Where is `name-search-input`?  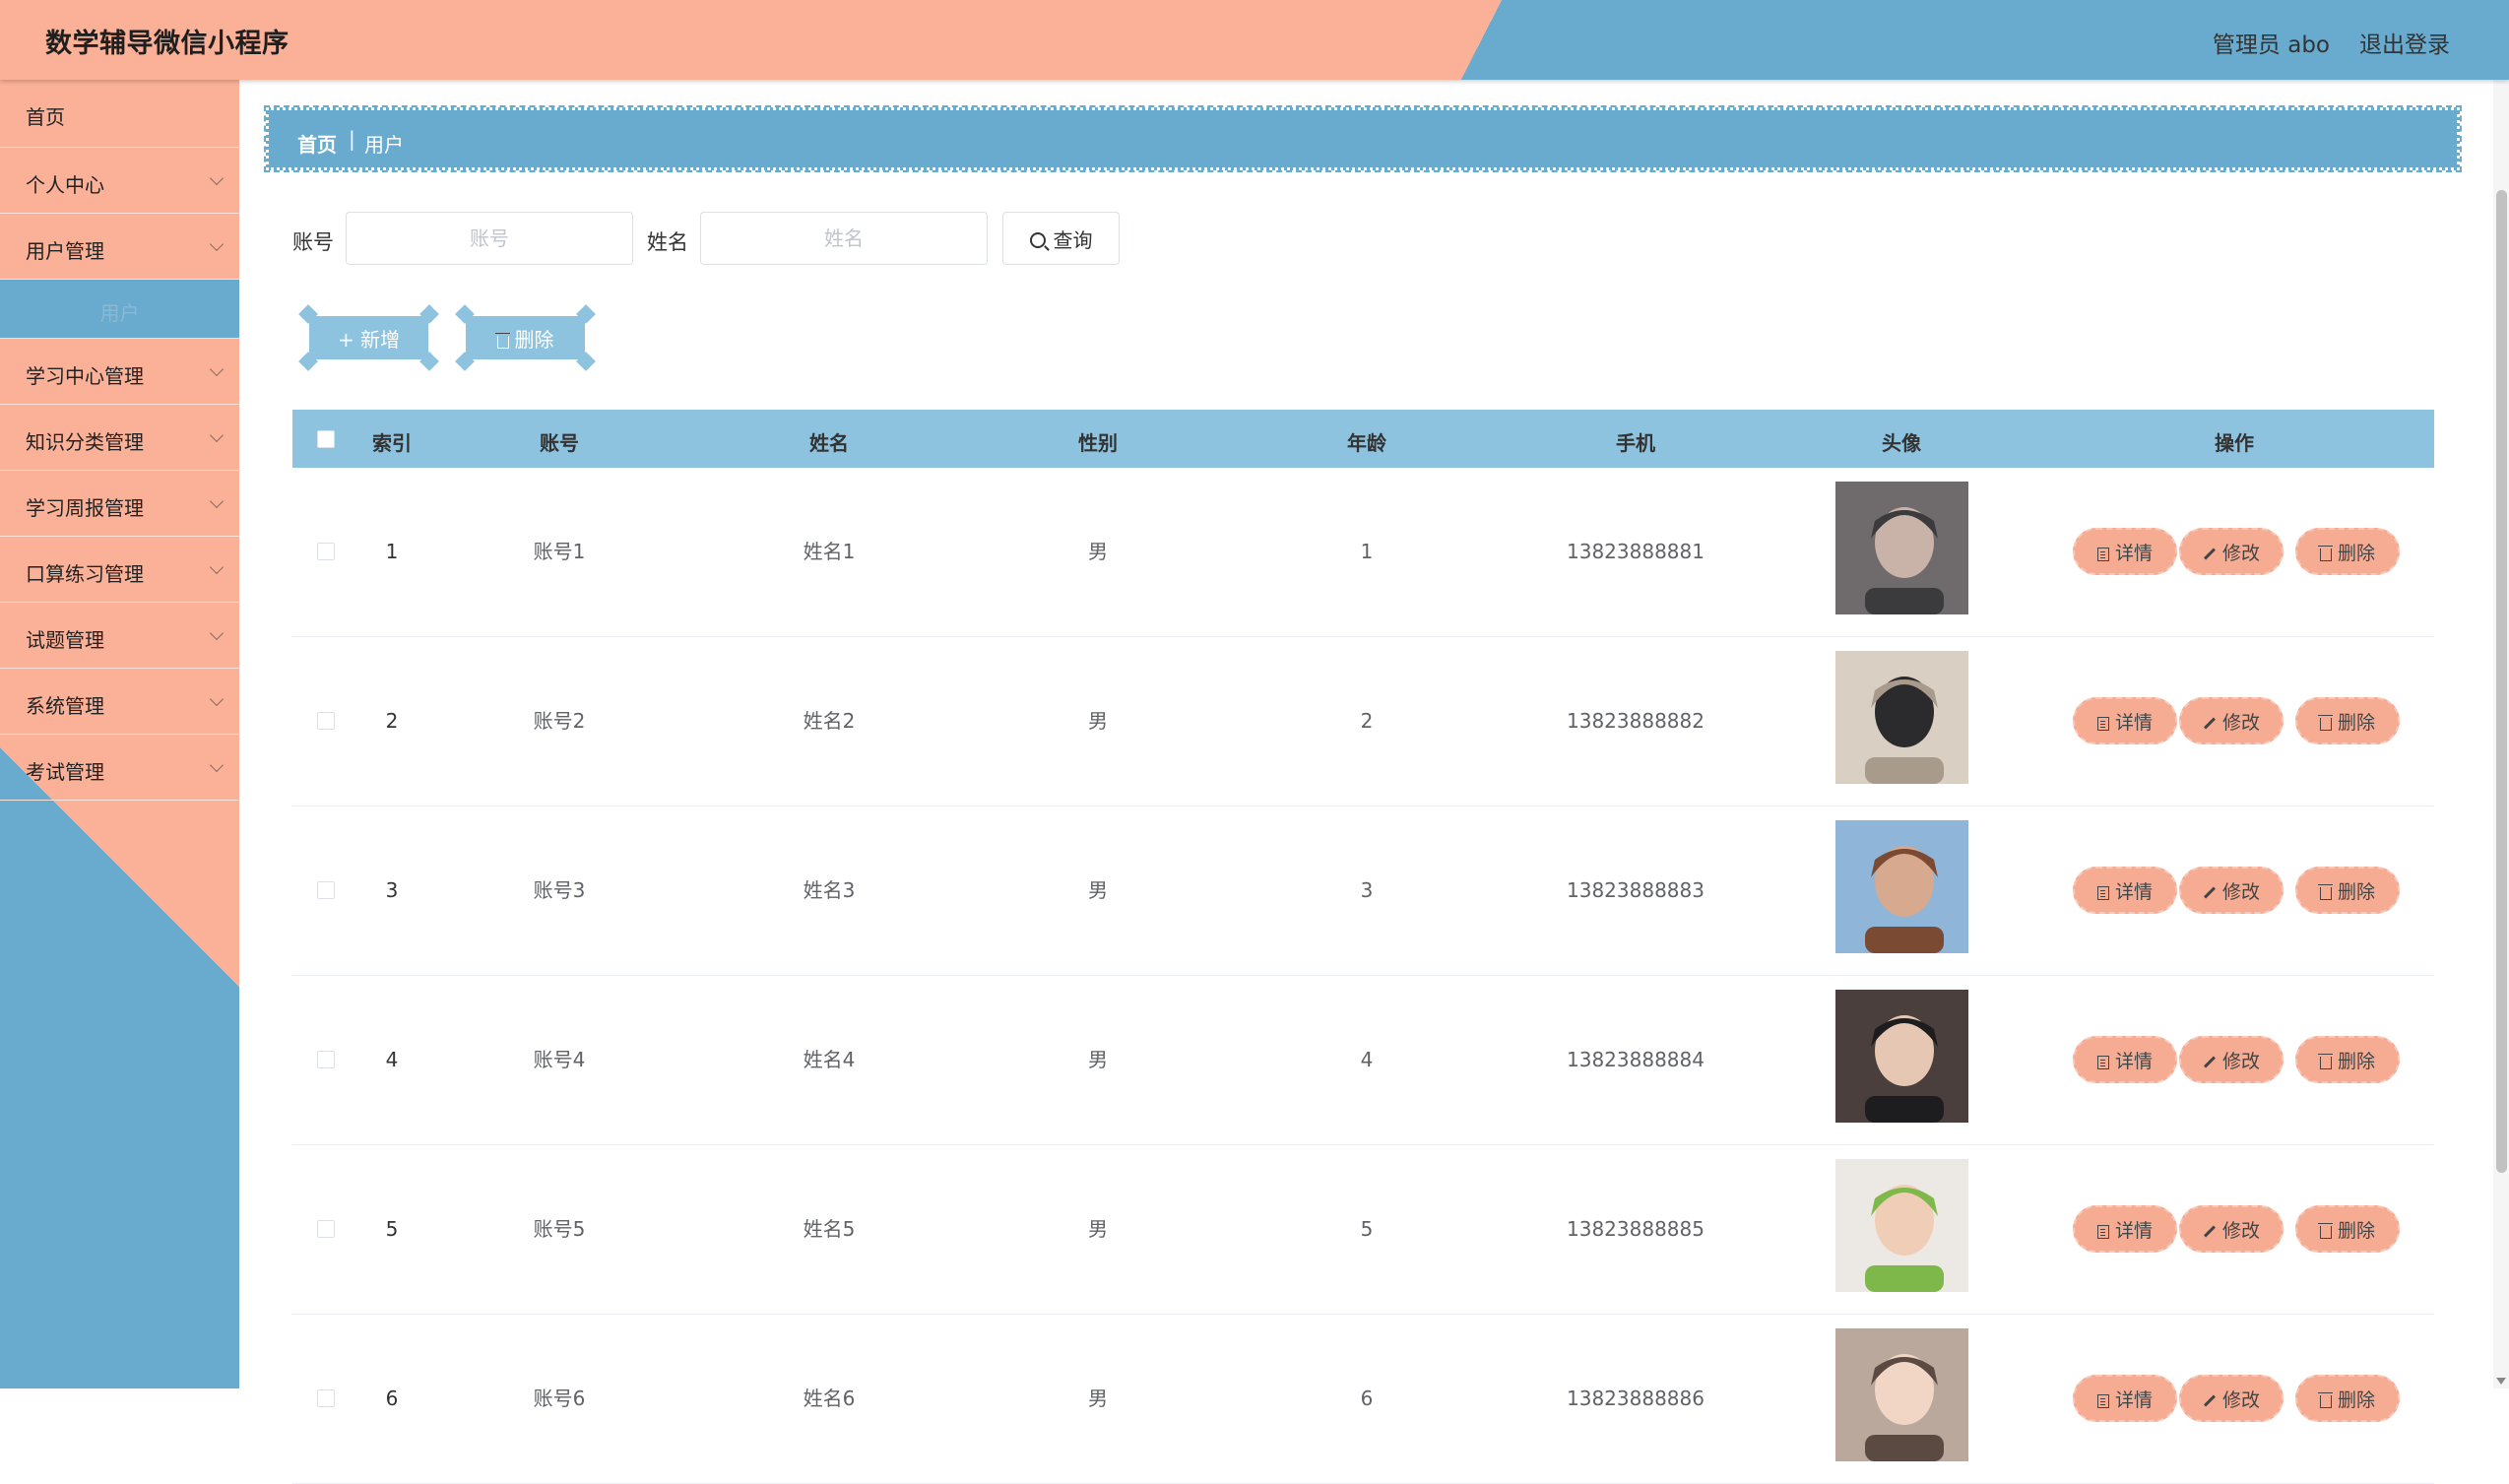 name-search-input is located at coordinates (844, 238).